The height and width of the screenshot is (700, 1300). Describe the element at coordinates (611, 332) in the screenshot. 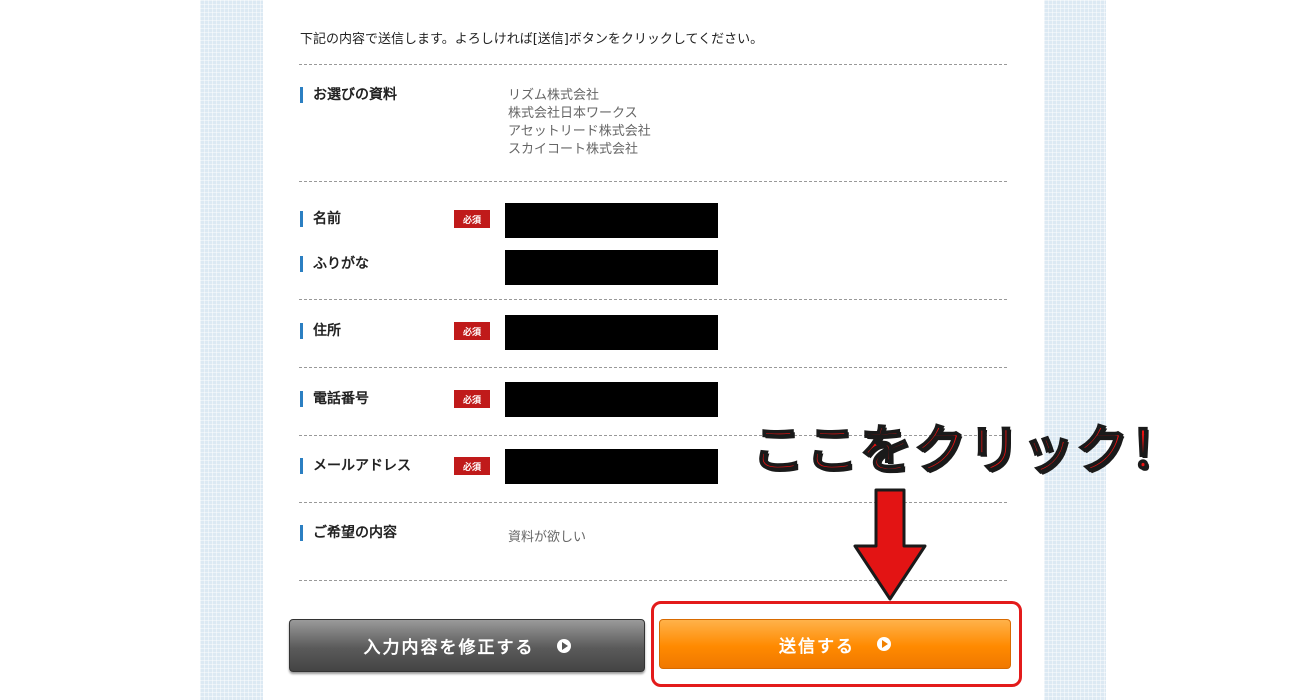

I see `address-value-redacted` at that location.